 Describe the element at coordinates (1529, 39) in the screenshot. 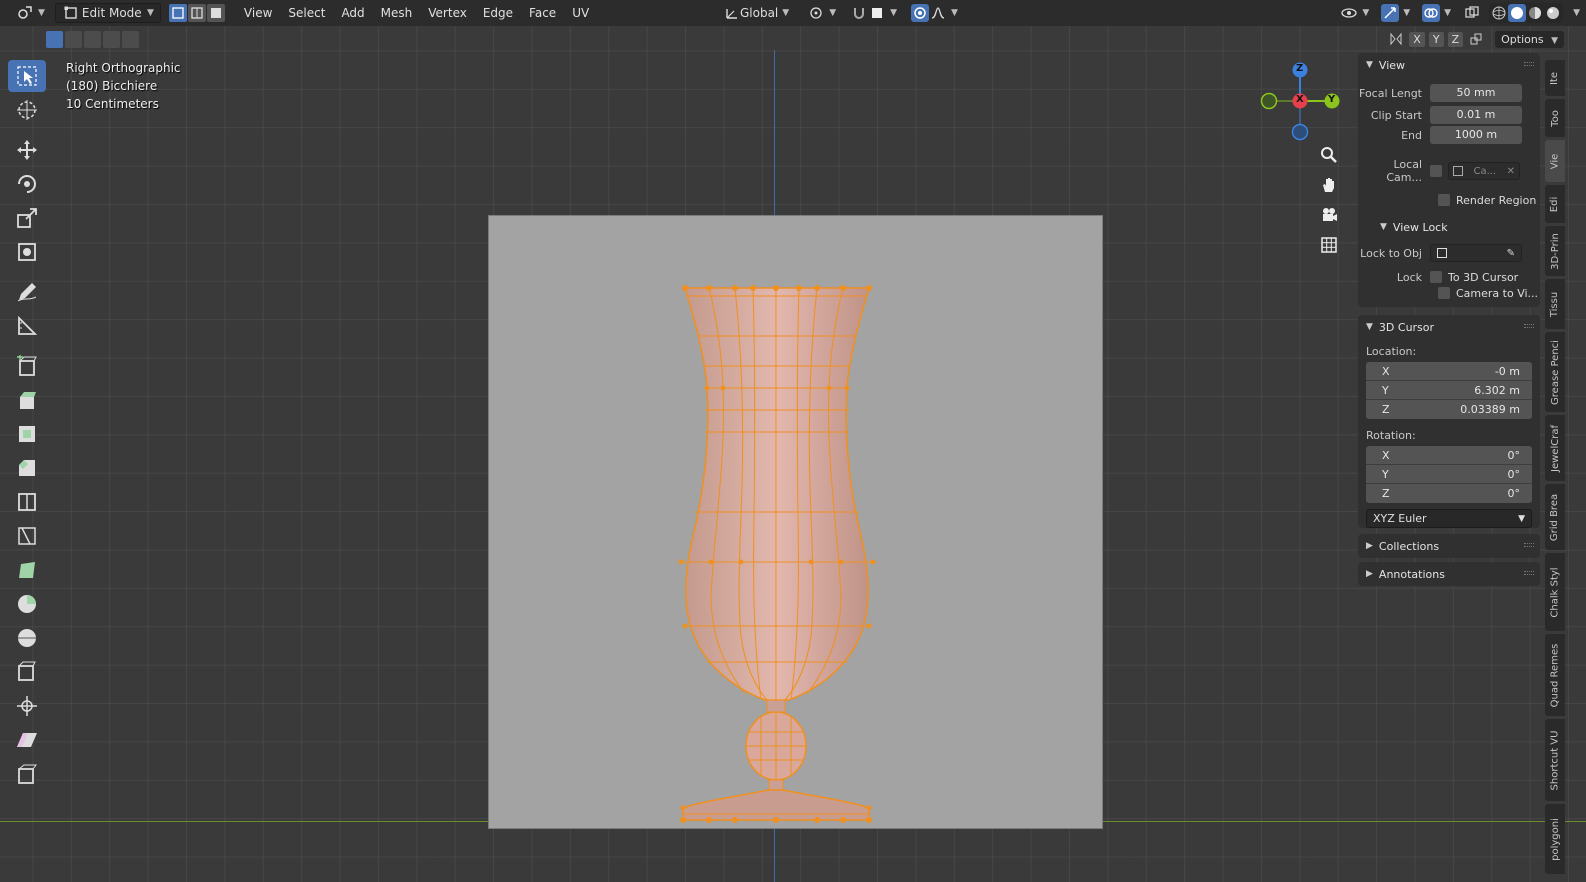

I see `options-dropdown: Options ▼` at that location.